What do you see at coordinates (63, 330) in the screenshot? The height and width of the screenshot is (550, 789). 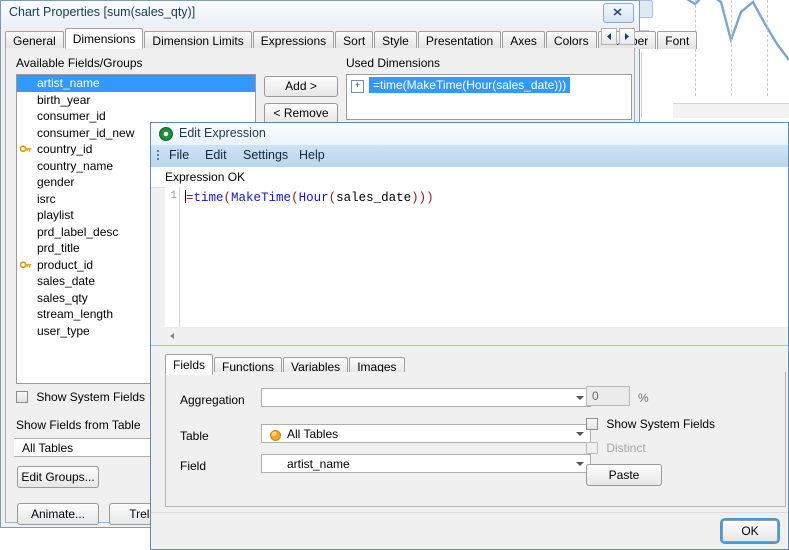 I see `field-list-item-label: user_type` at bounding box center [63, 330].